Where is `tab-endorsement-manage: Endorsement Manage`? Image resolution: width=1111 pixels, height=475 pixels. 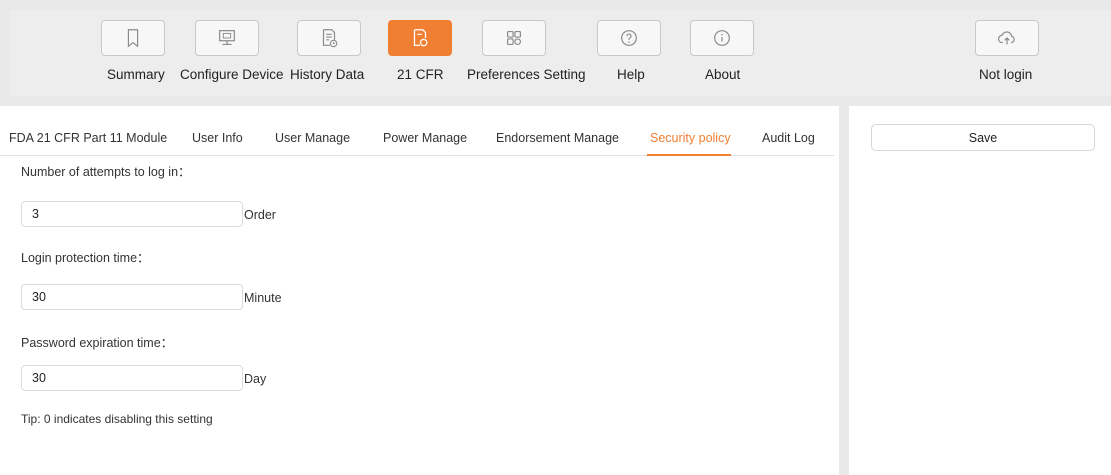 tab-endorsement-manage: Endorsement Manage is located at coordinates (557, 138).